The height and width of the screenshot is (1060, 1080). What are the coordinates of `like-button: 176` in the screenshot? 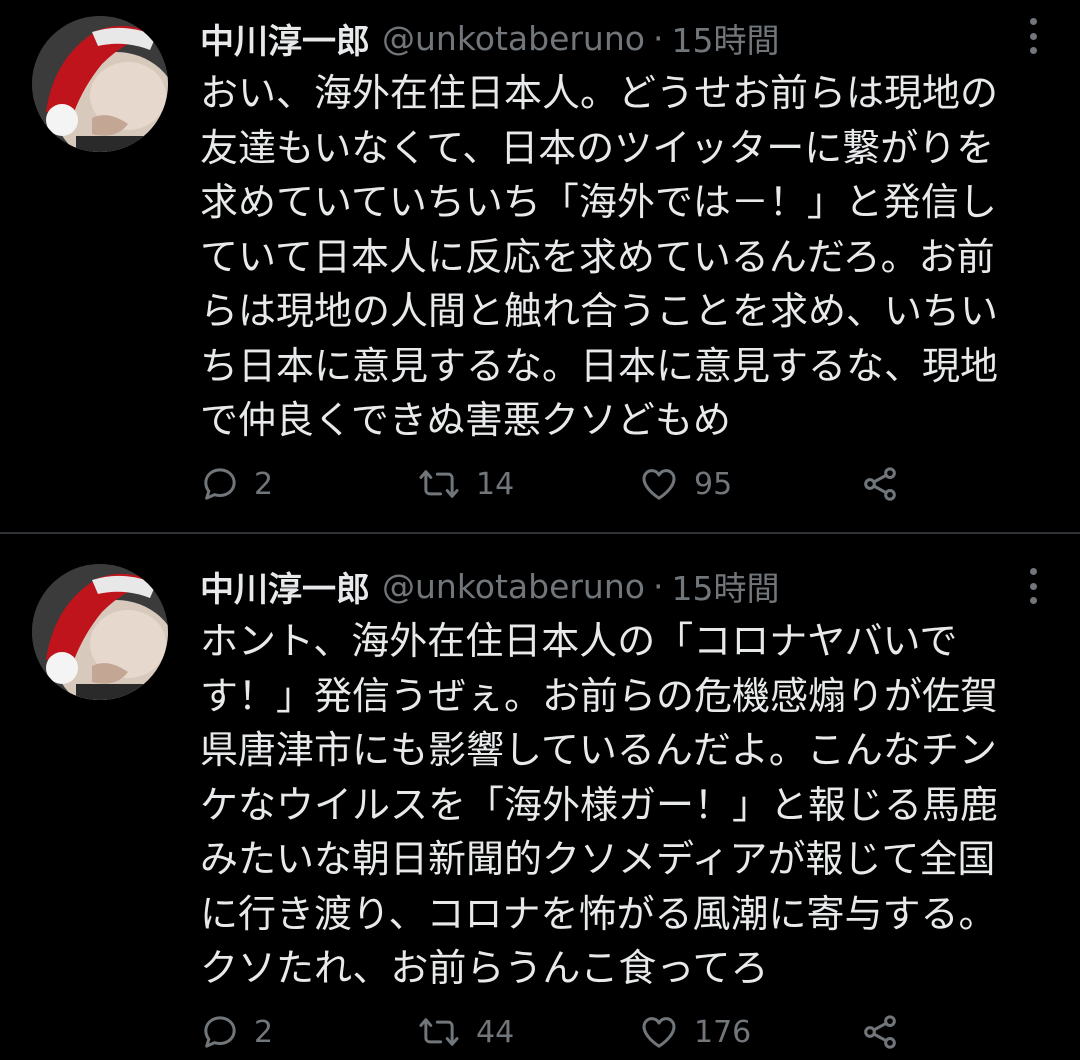 It's located at (694, 1032).